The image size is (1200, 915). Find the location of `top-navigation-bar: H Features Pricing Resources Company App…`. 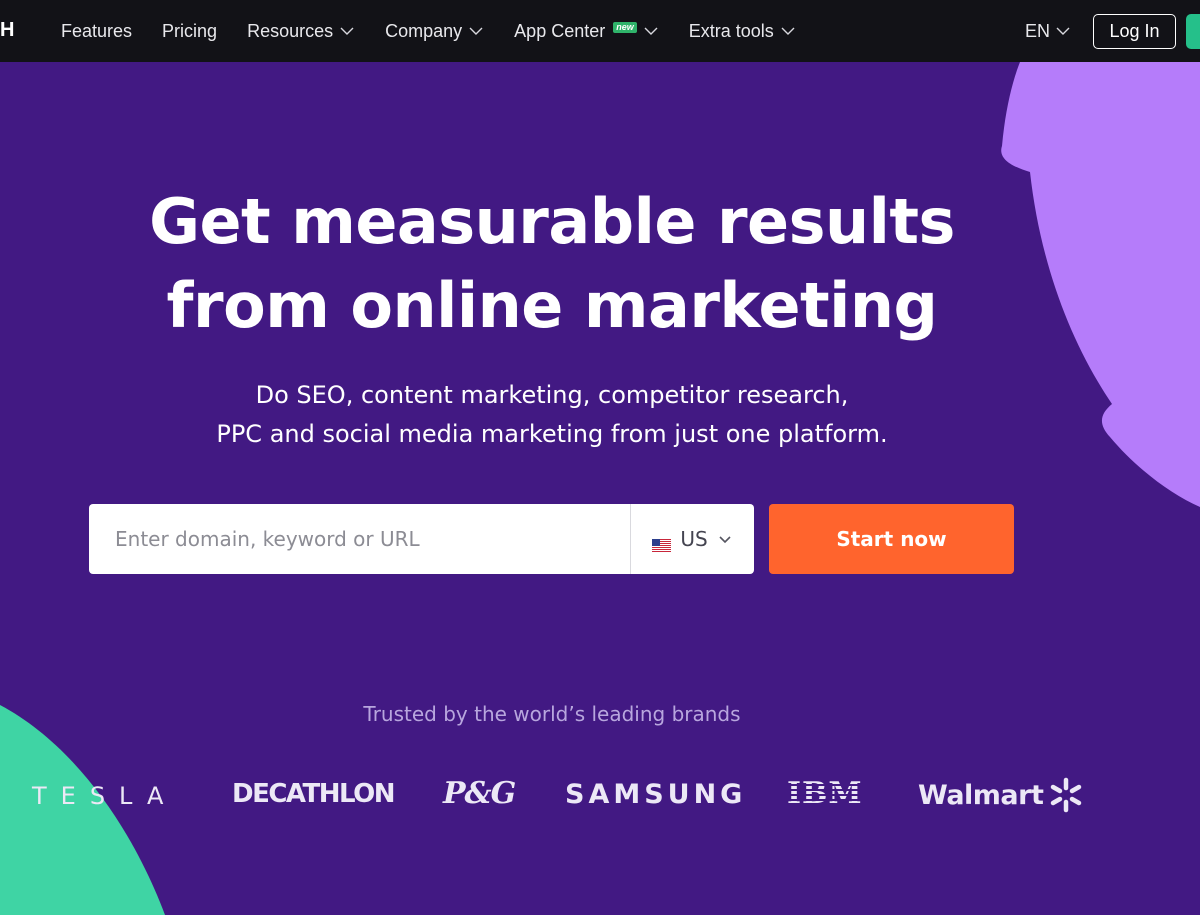

top-navigation-bar: H Features Pricing Resources Company App… is located at coordinates (600, 31).